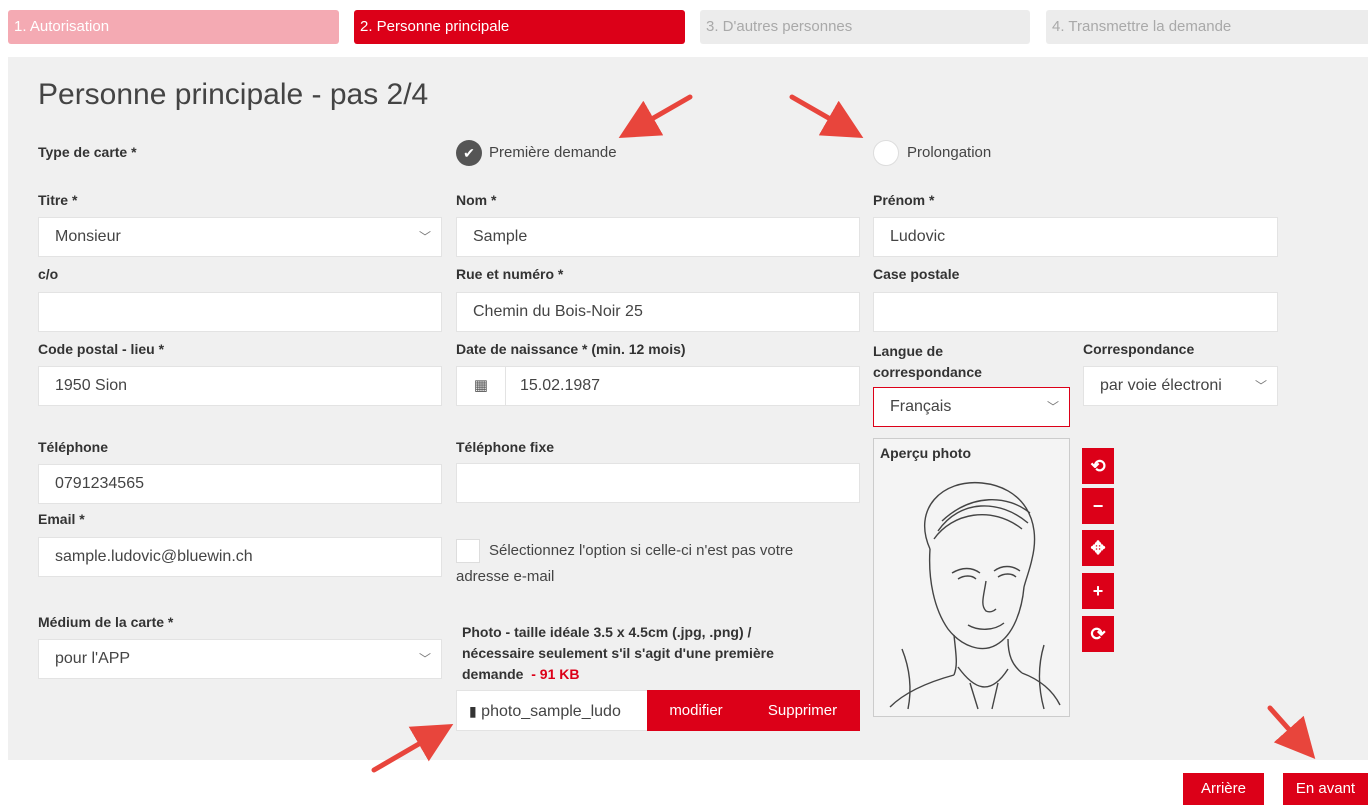  I want to click on email-label: Email *, so click(61, 519).